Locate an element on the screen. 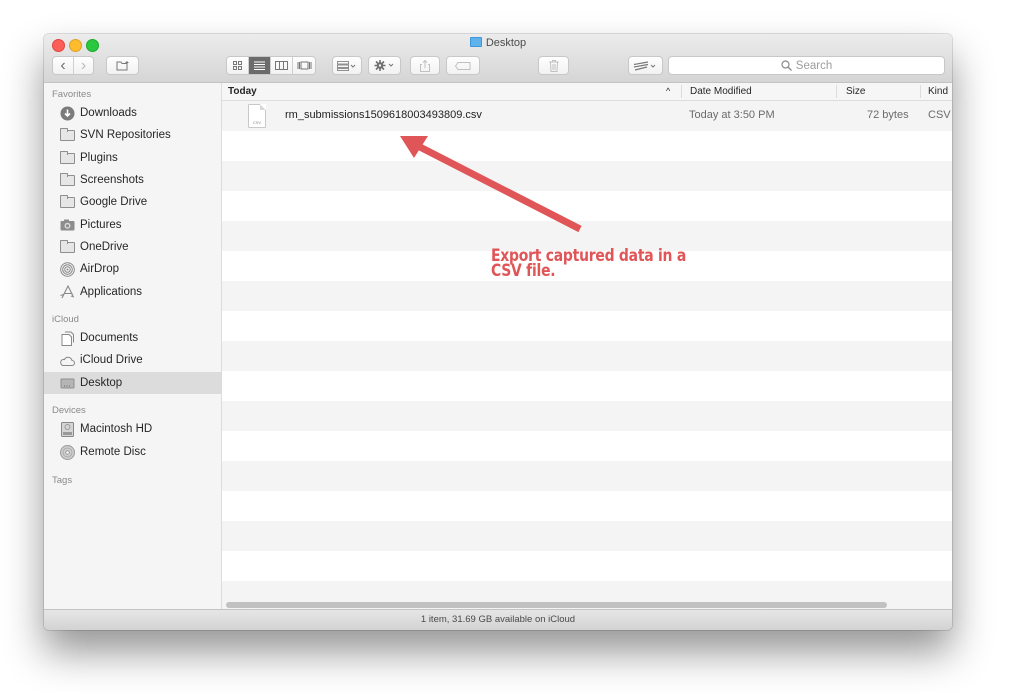 Image resolution: width=1024 pixels, height=693 pixels. sidebar-item-screenshots: Screenshots is located at coordinates (133, 180).